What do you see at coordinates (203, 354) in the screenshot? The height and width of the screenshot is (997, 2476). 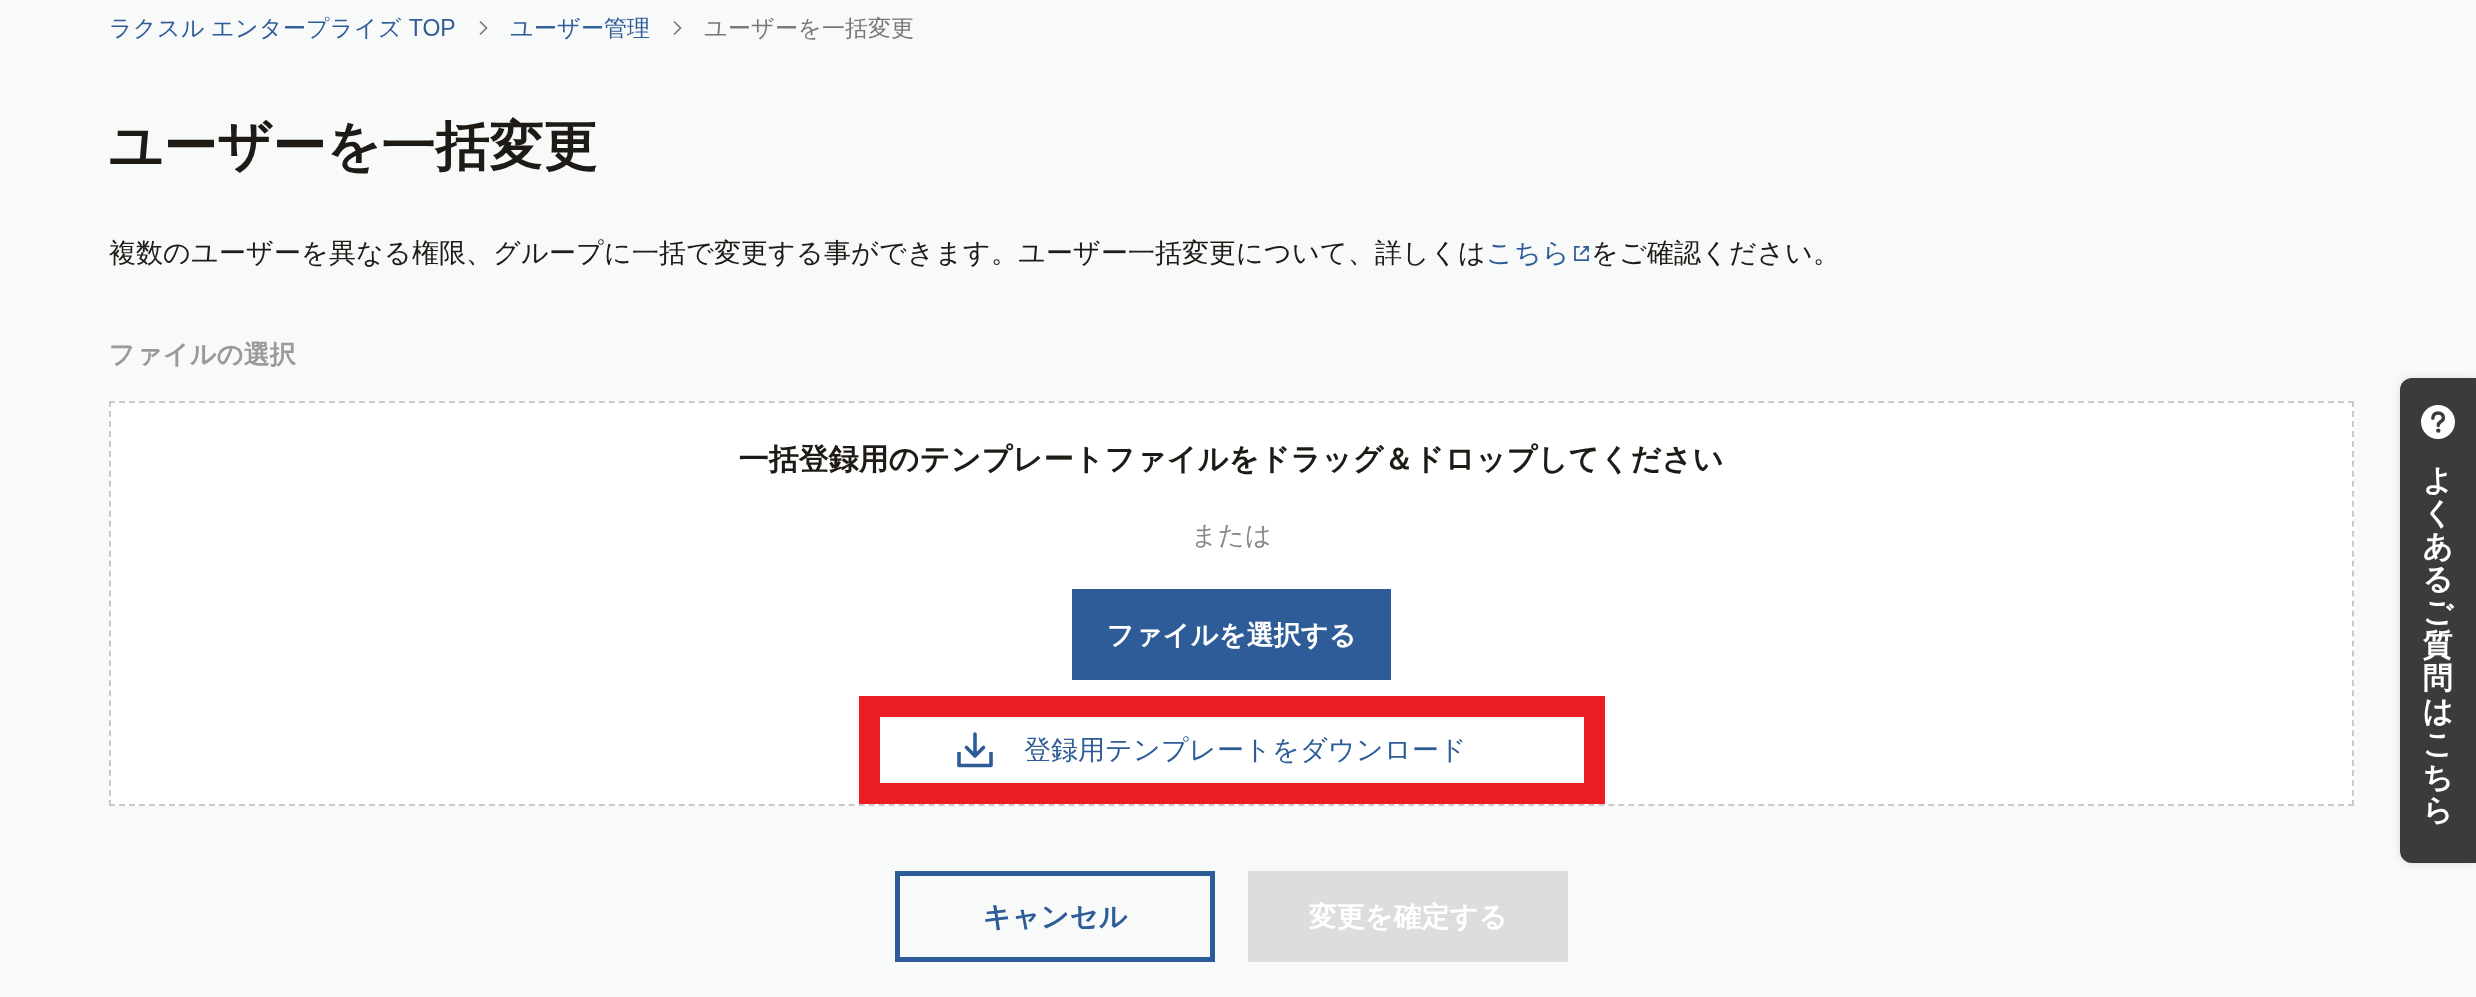 I see `section-label: ファイルの選択` at bounding box center [203, 354].